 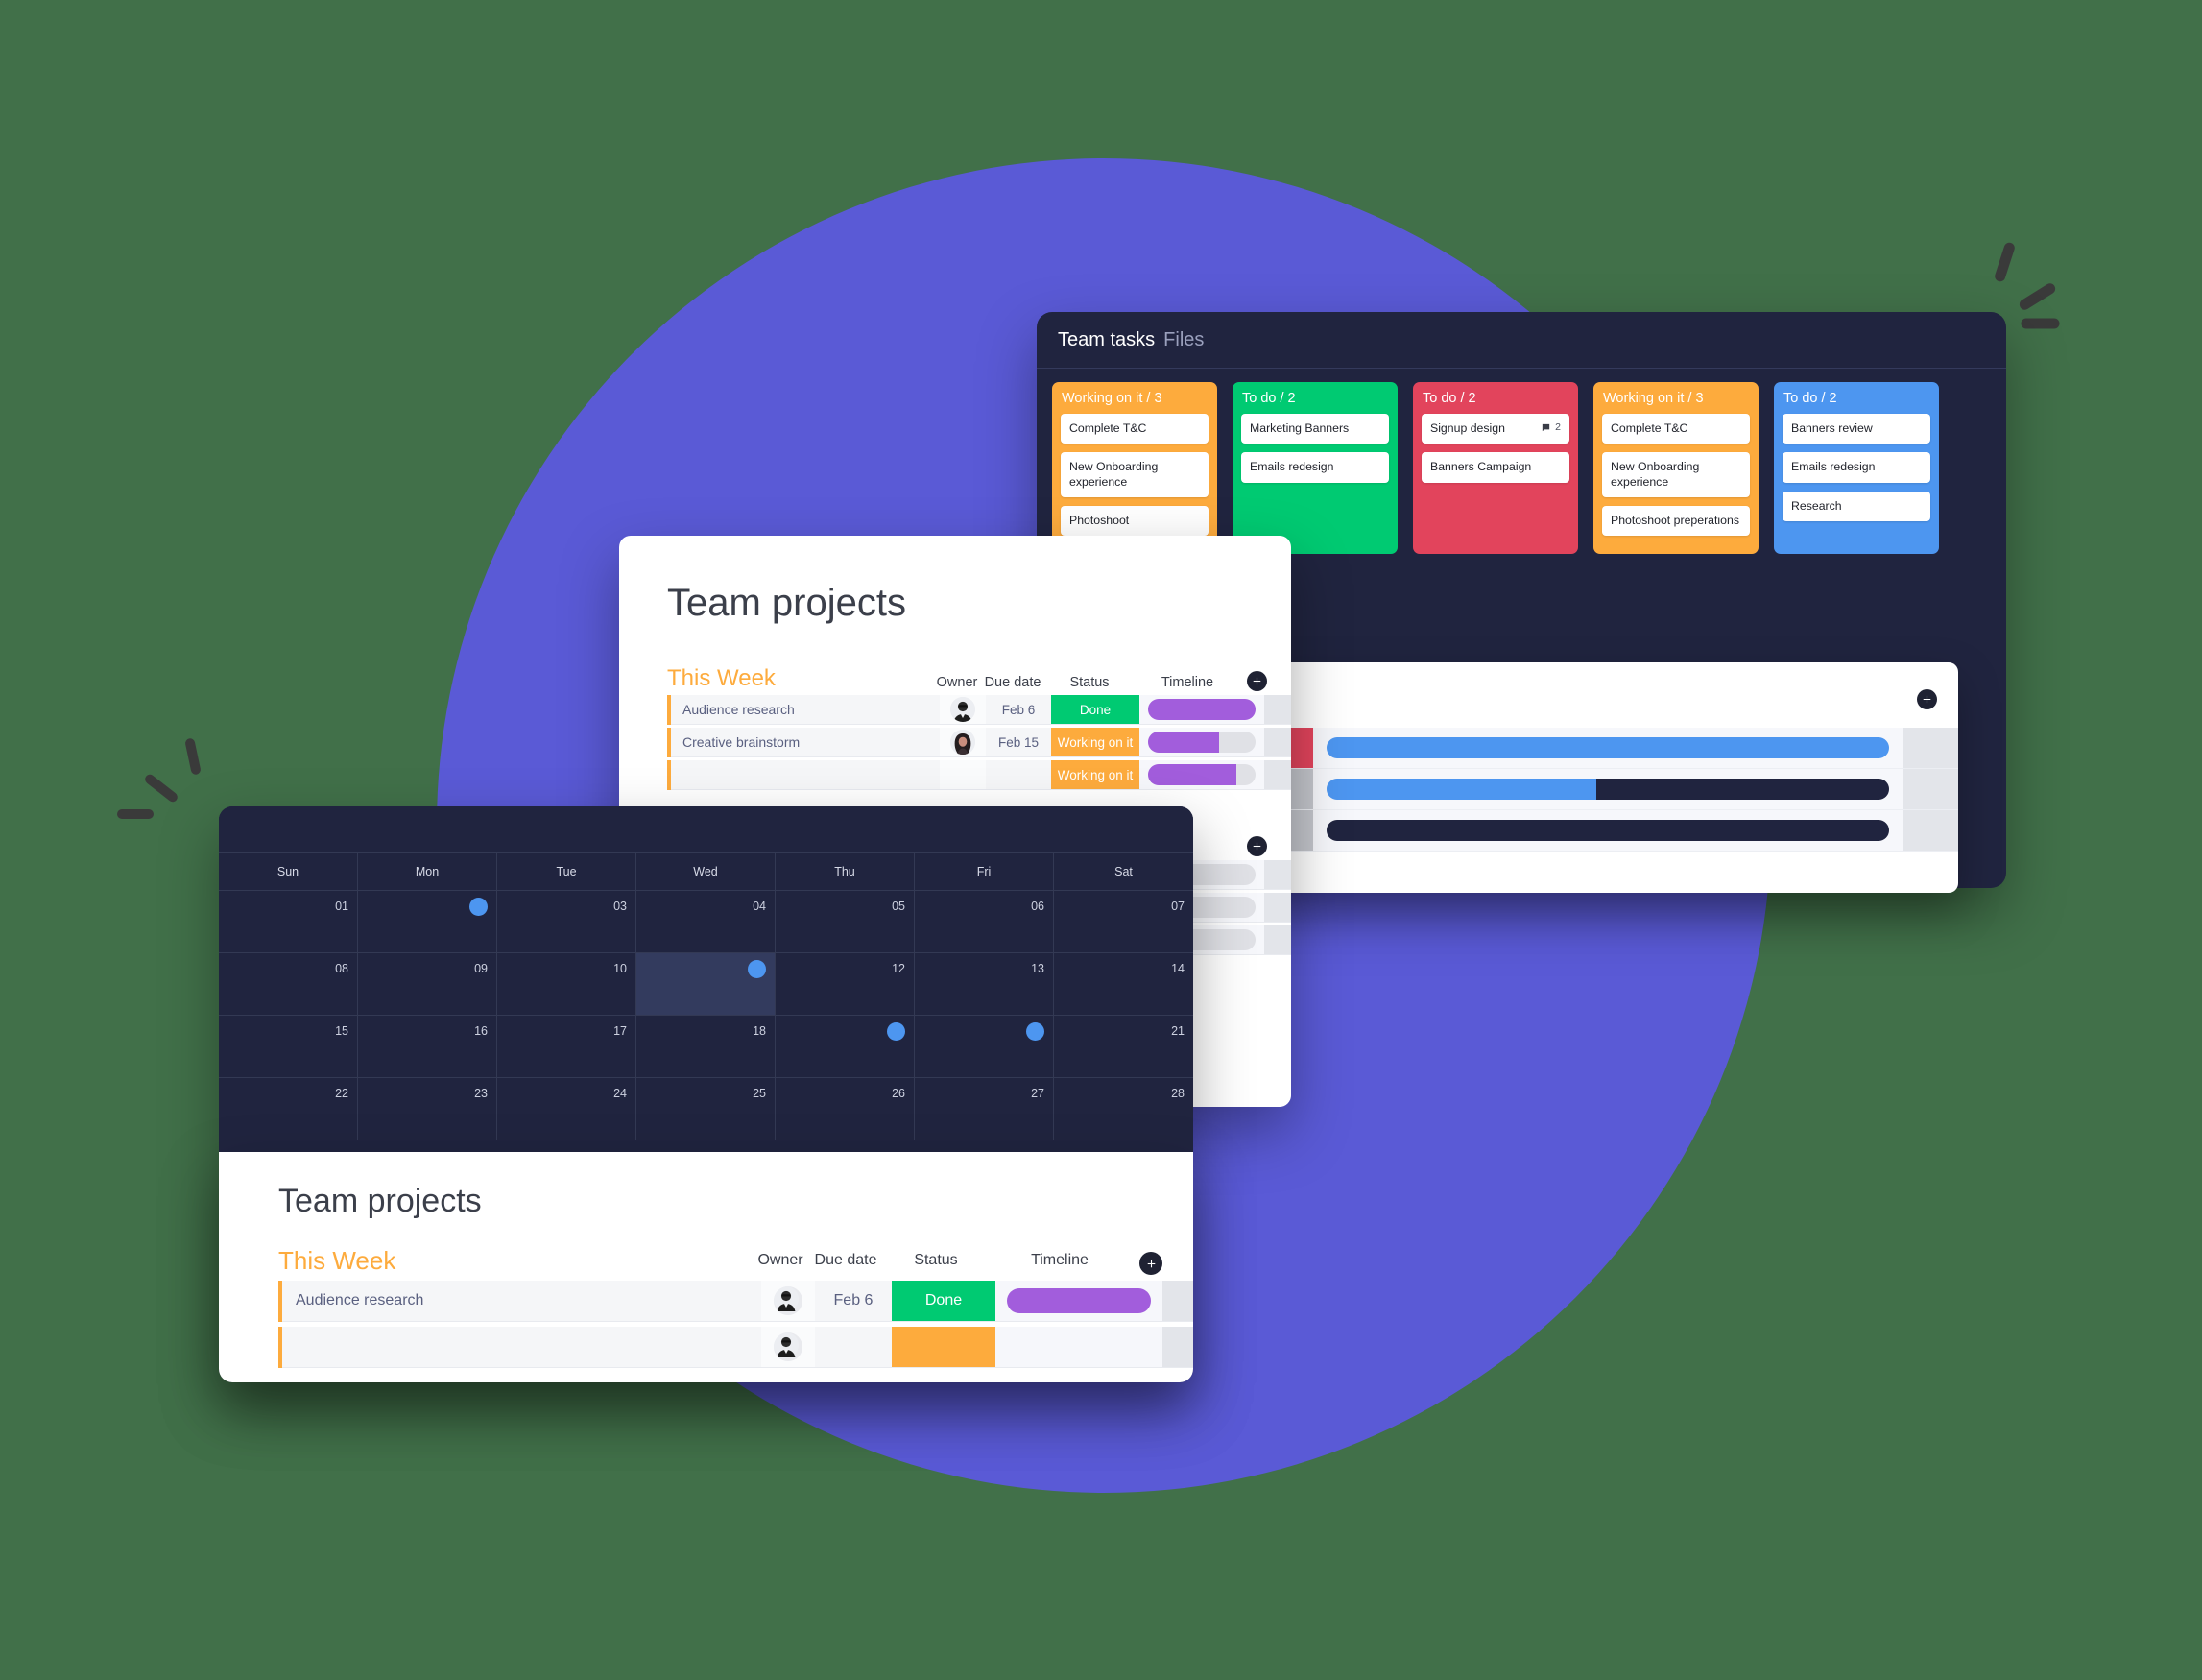 What do you see at coordinates (1108, 428) in the screenshot?
I see `kanban-card-label: Complete T&C` at bounding box center [1108, 428].